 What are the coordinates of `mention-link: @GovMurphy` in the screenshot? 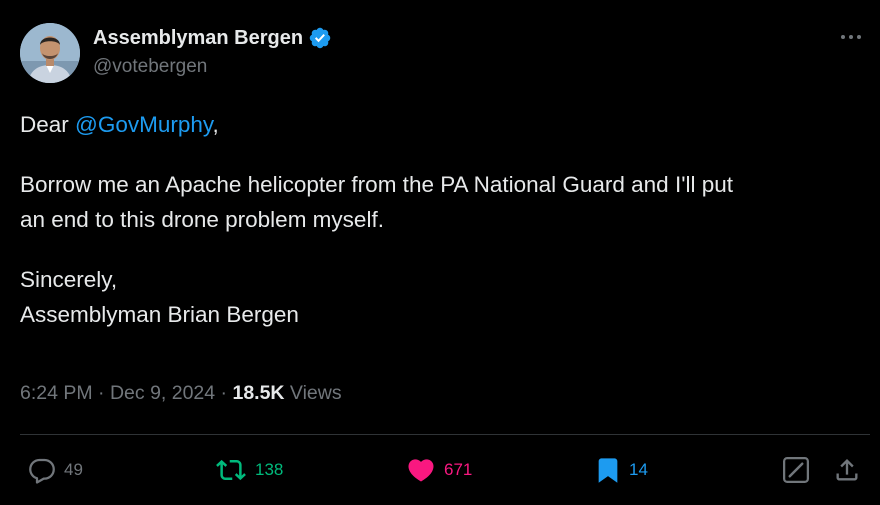 It's located at (143, 124).